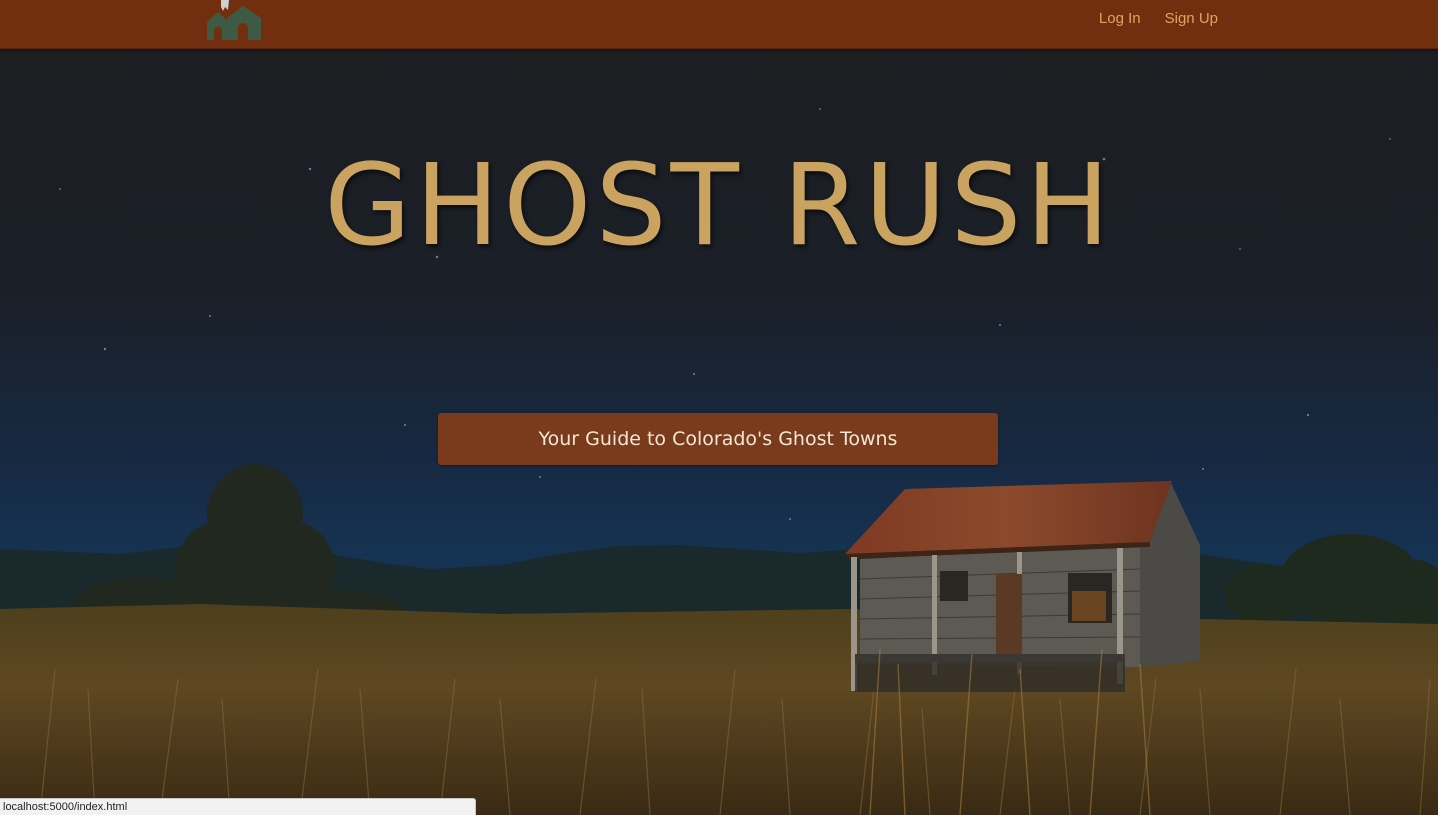  Describe the element at coordinates (238, 806) in the screenshot. I see `browser-status-bar: localhost:5000/index.html` at that location.